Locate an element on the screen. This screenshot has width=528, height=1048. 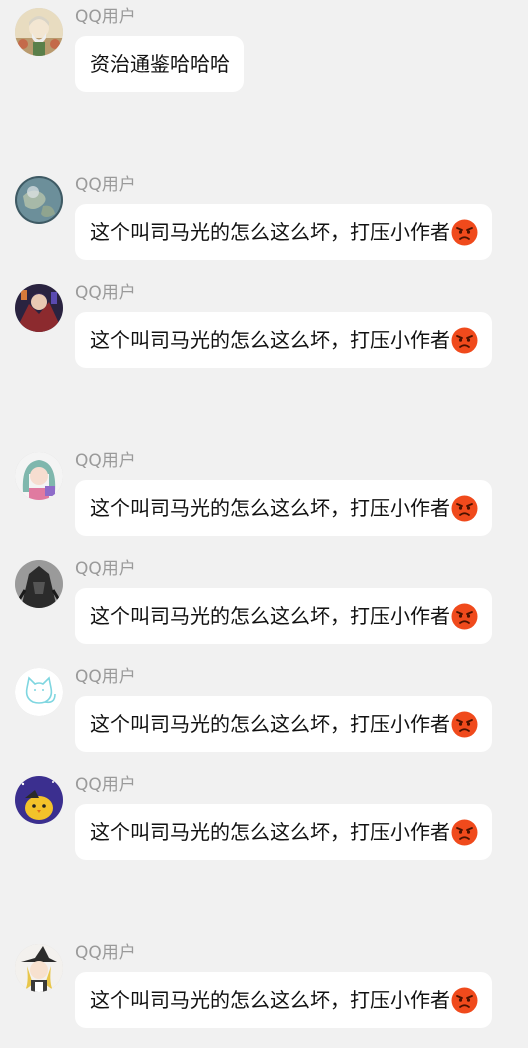
yellow-chick-avatar-icon is located at coordinates (39, 800).